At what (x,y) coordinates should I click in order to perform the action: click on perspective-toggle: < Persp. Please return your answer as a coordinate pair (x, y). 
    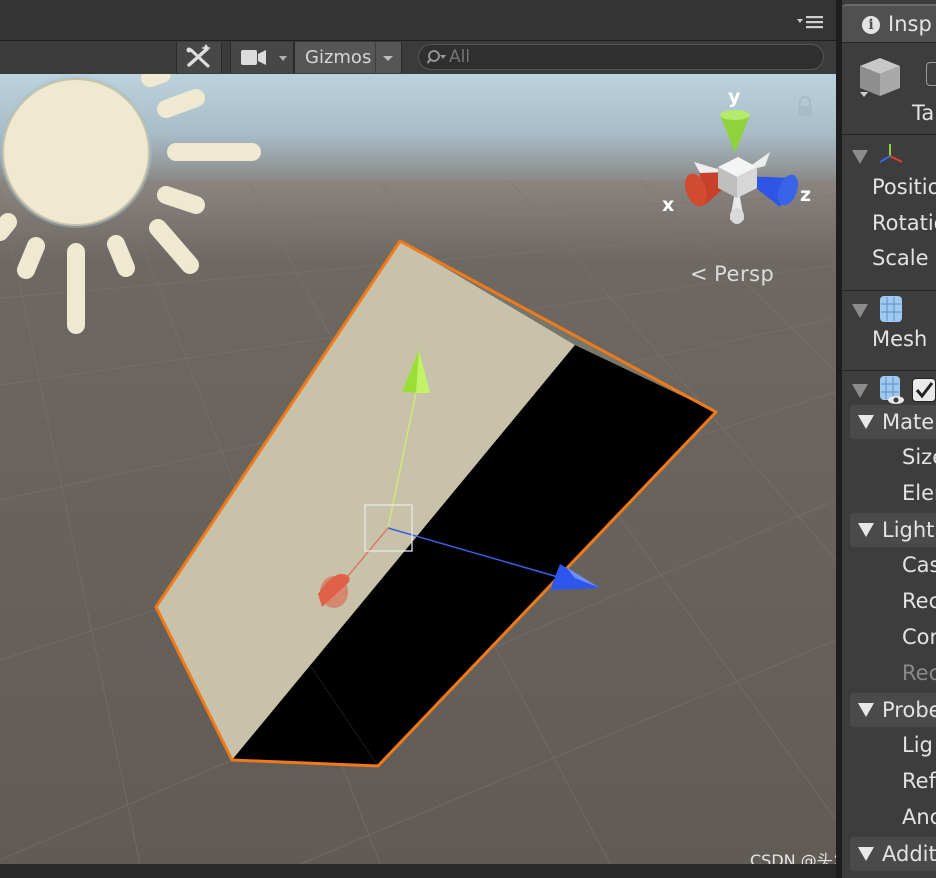
    Looking at the image, I should click on (732, 274).